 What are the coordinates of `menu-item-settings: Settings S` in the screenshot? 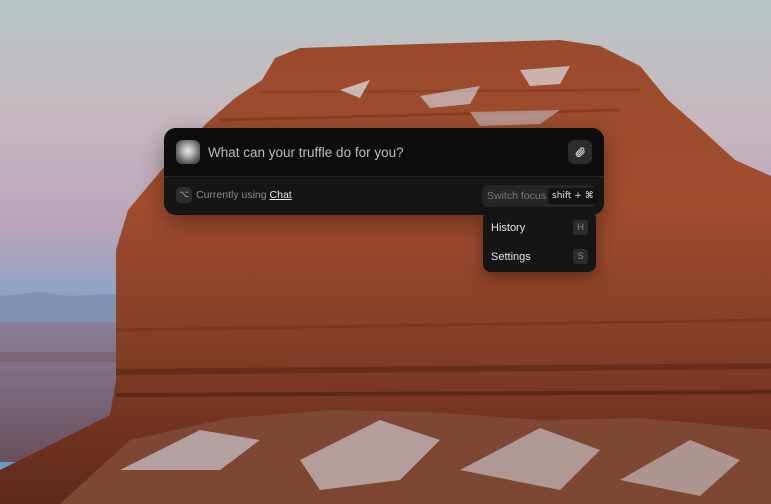 It's located at (539, 257).